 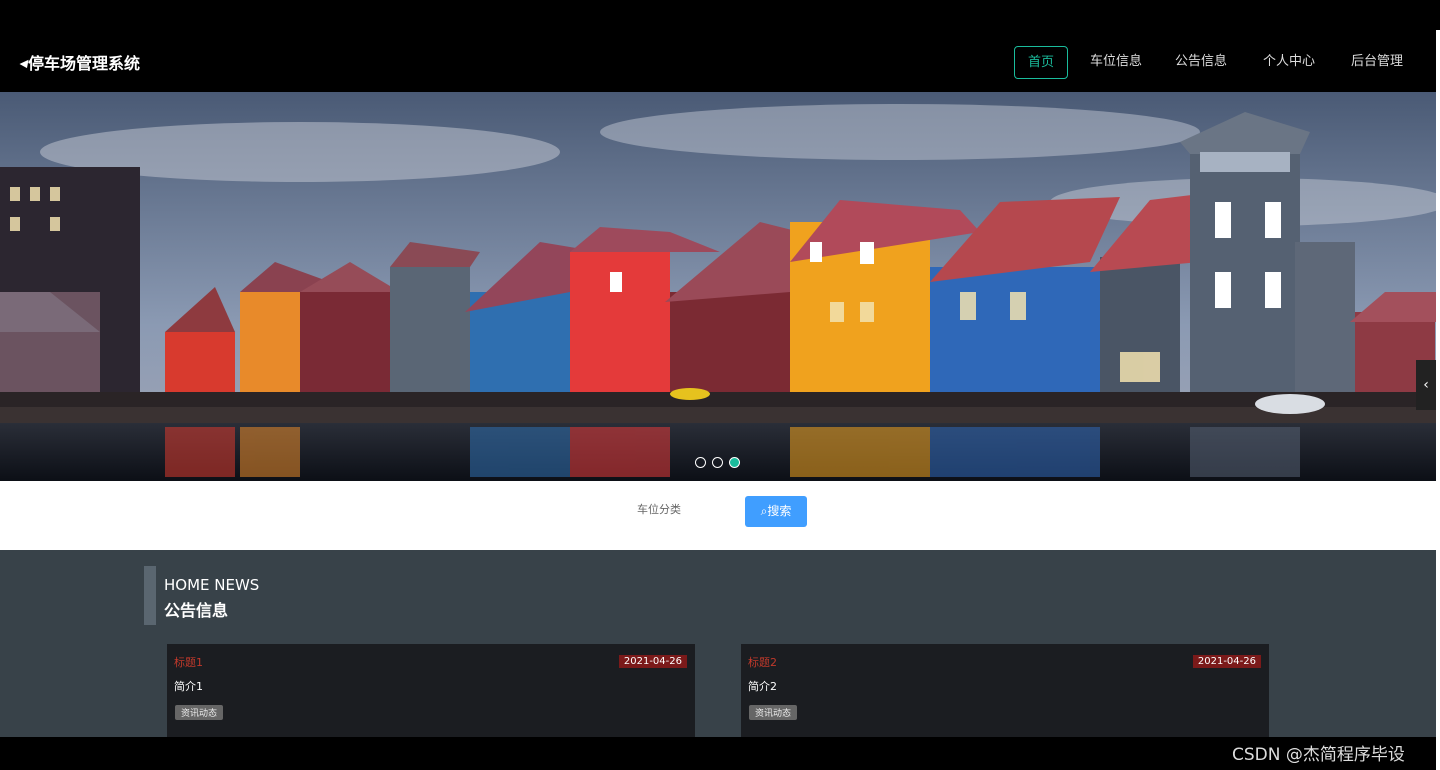 I want to click on nav-parking-info: 车位信息, so click(x=1116, y=61).